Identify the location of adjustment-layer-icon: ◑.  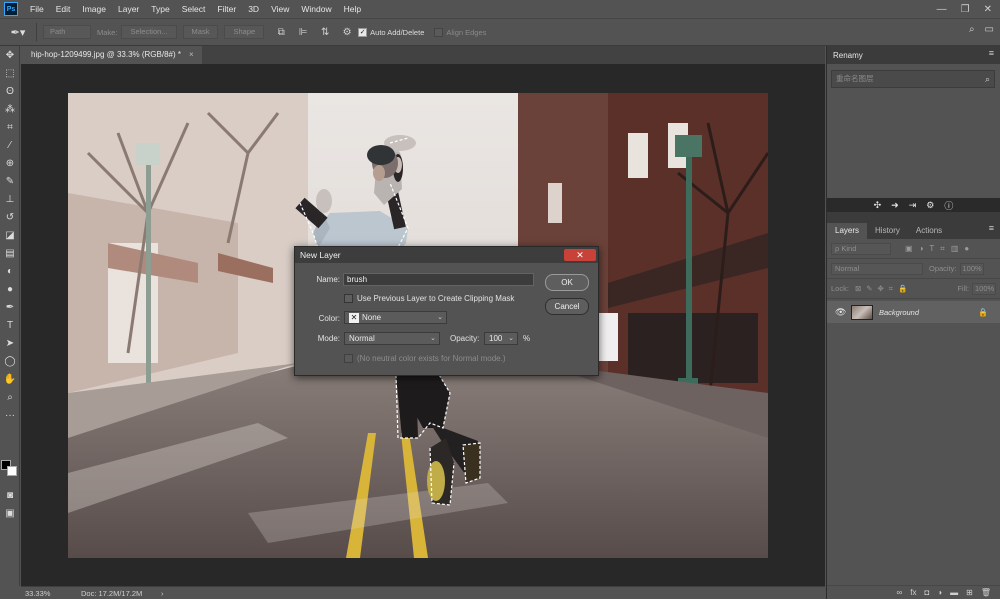
(939, 592).